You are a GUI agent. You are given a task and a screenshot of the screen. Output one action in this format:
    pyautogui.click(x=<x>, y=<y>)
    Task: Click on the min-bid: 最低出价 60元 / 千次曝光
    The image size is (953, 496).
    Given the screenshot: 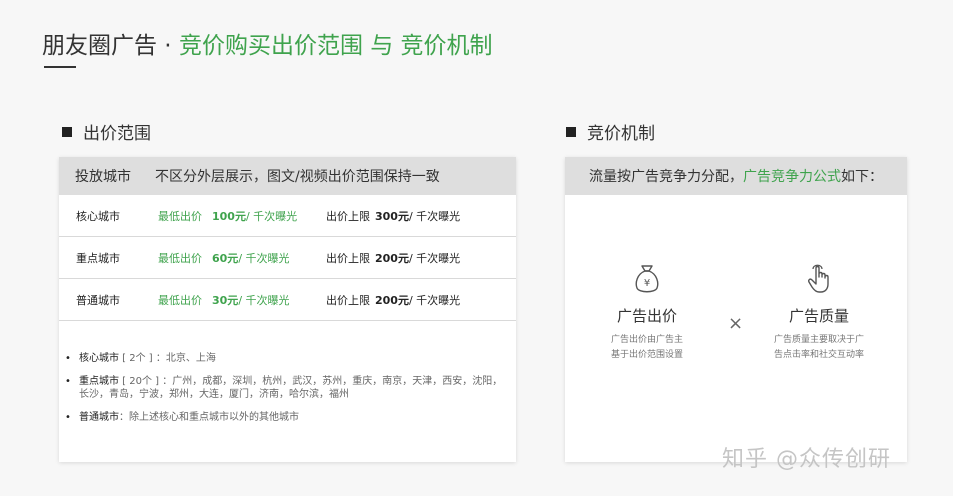 What is the action you would take?
    pyautogui.click(x=242, y=258)
    